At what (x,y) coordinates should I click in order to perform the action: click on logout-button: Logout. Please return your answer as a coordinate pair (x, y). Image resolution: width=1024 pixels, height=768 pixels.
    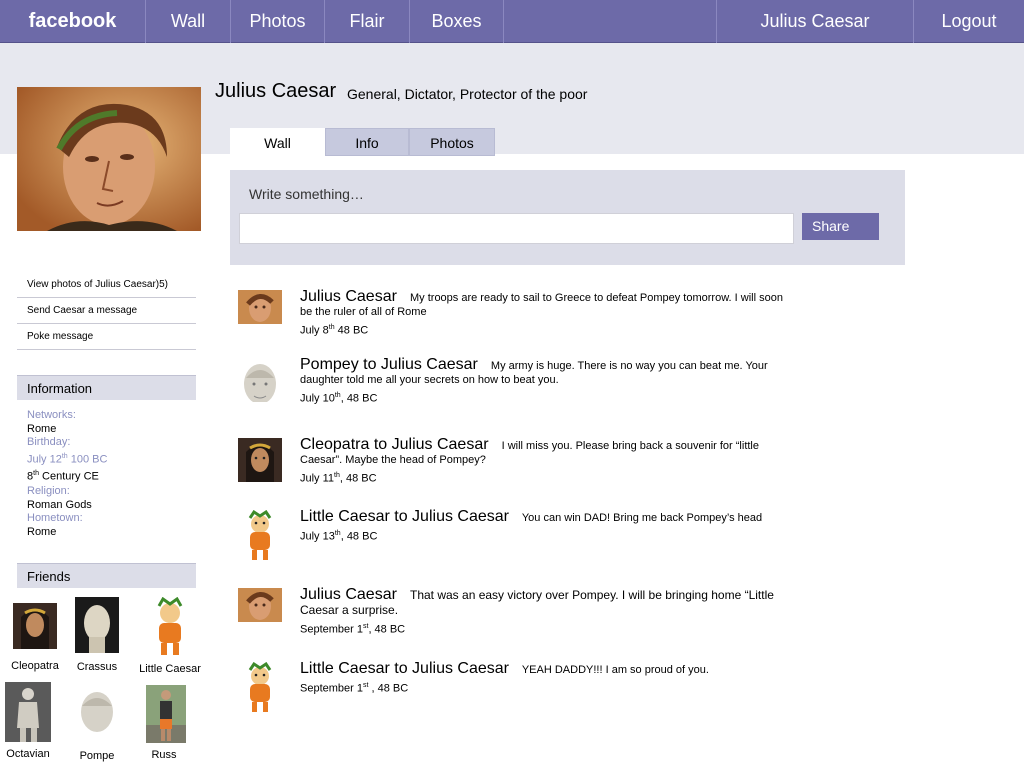
    Looking at the image, I should click on (969, 21).